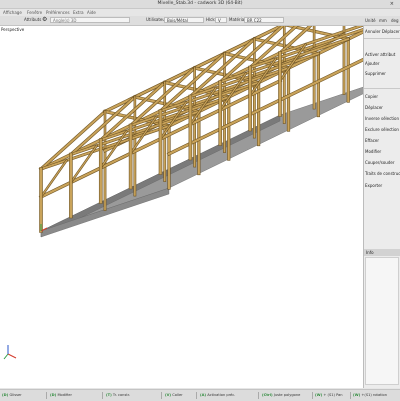 The height and width of the screenshot is (401, 400). I want to click on menu-aide: Aide, so click(91, 12).